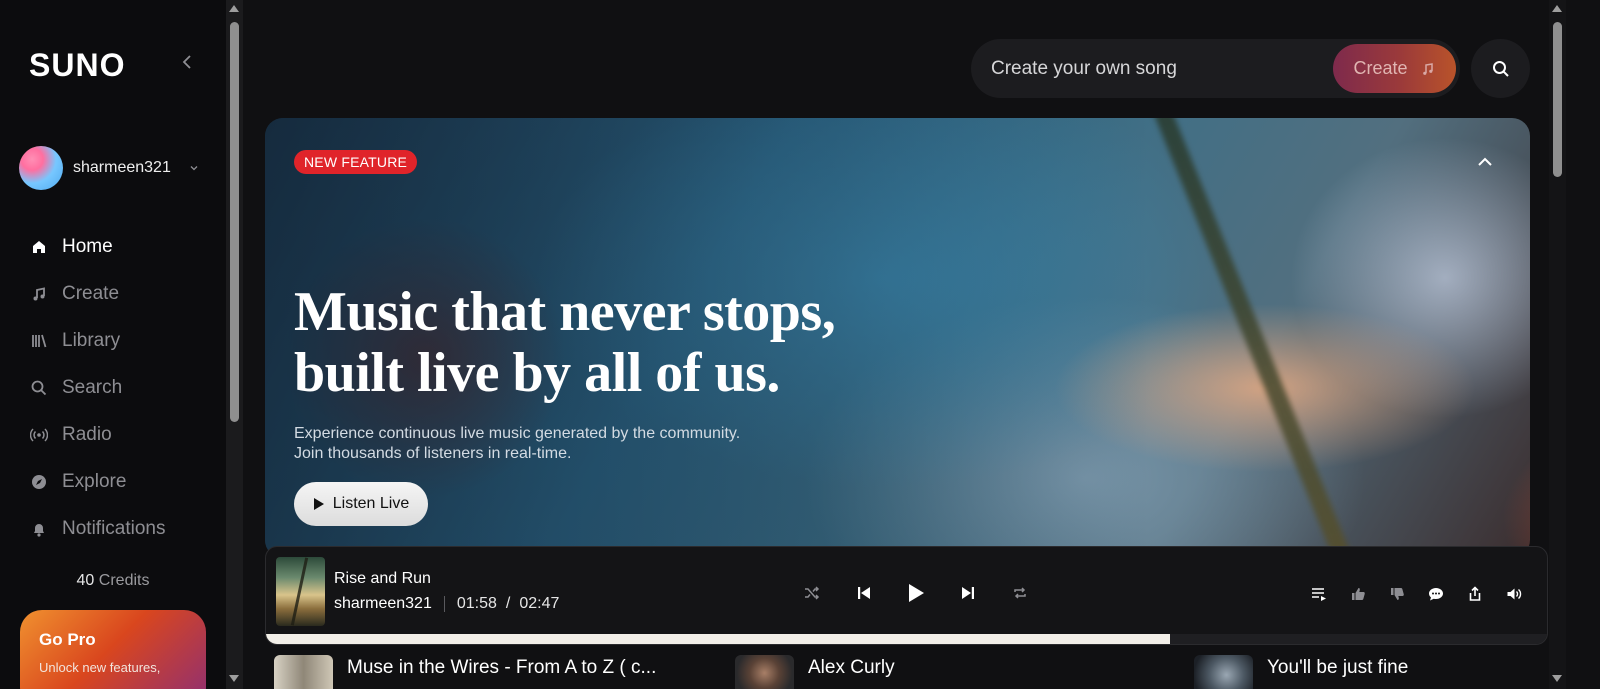 This screenshot has width=1600, height=689. What do you see at coordinates (114, 528) in the screenshot?
I see `sidebar-item-label: Notifications` at bounding box center [114, 528].